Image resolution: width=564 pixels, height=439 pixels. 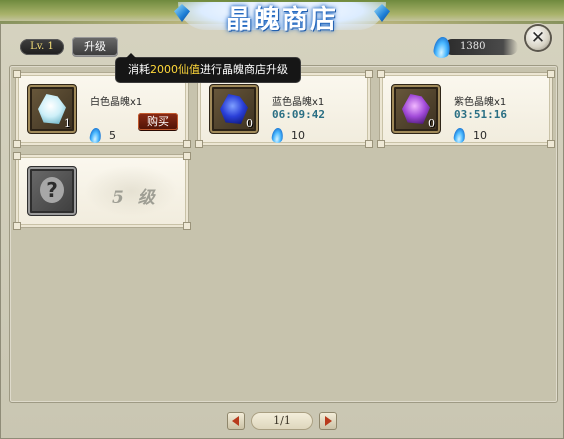 I want to click on price-value: 5, so click(x=112, y=135).